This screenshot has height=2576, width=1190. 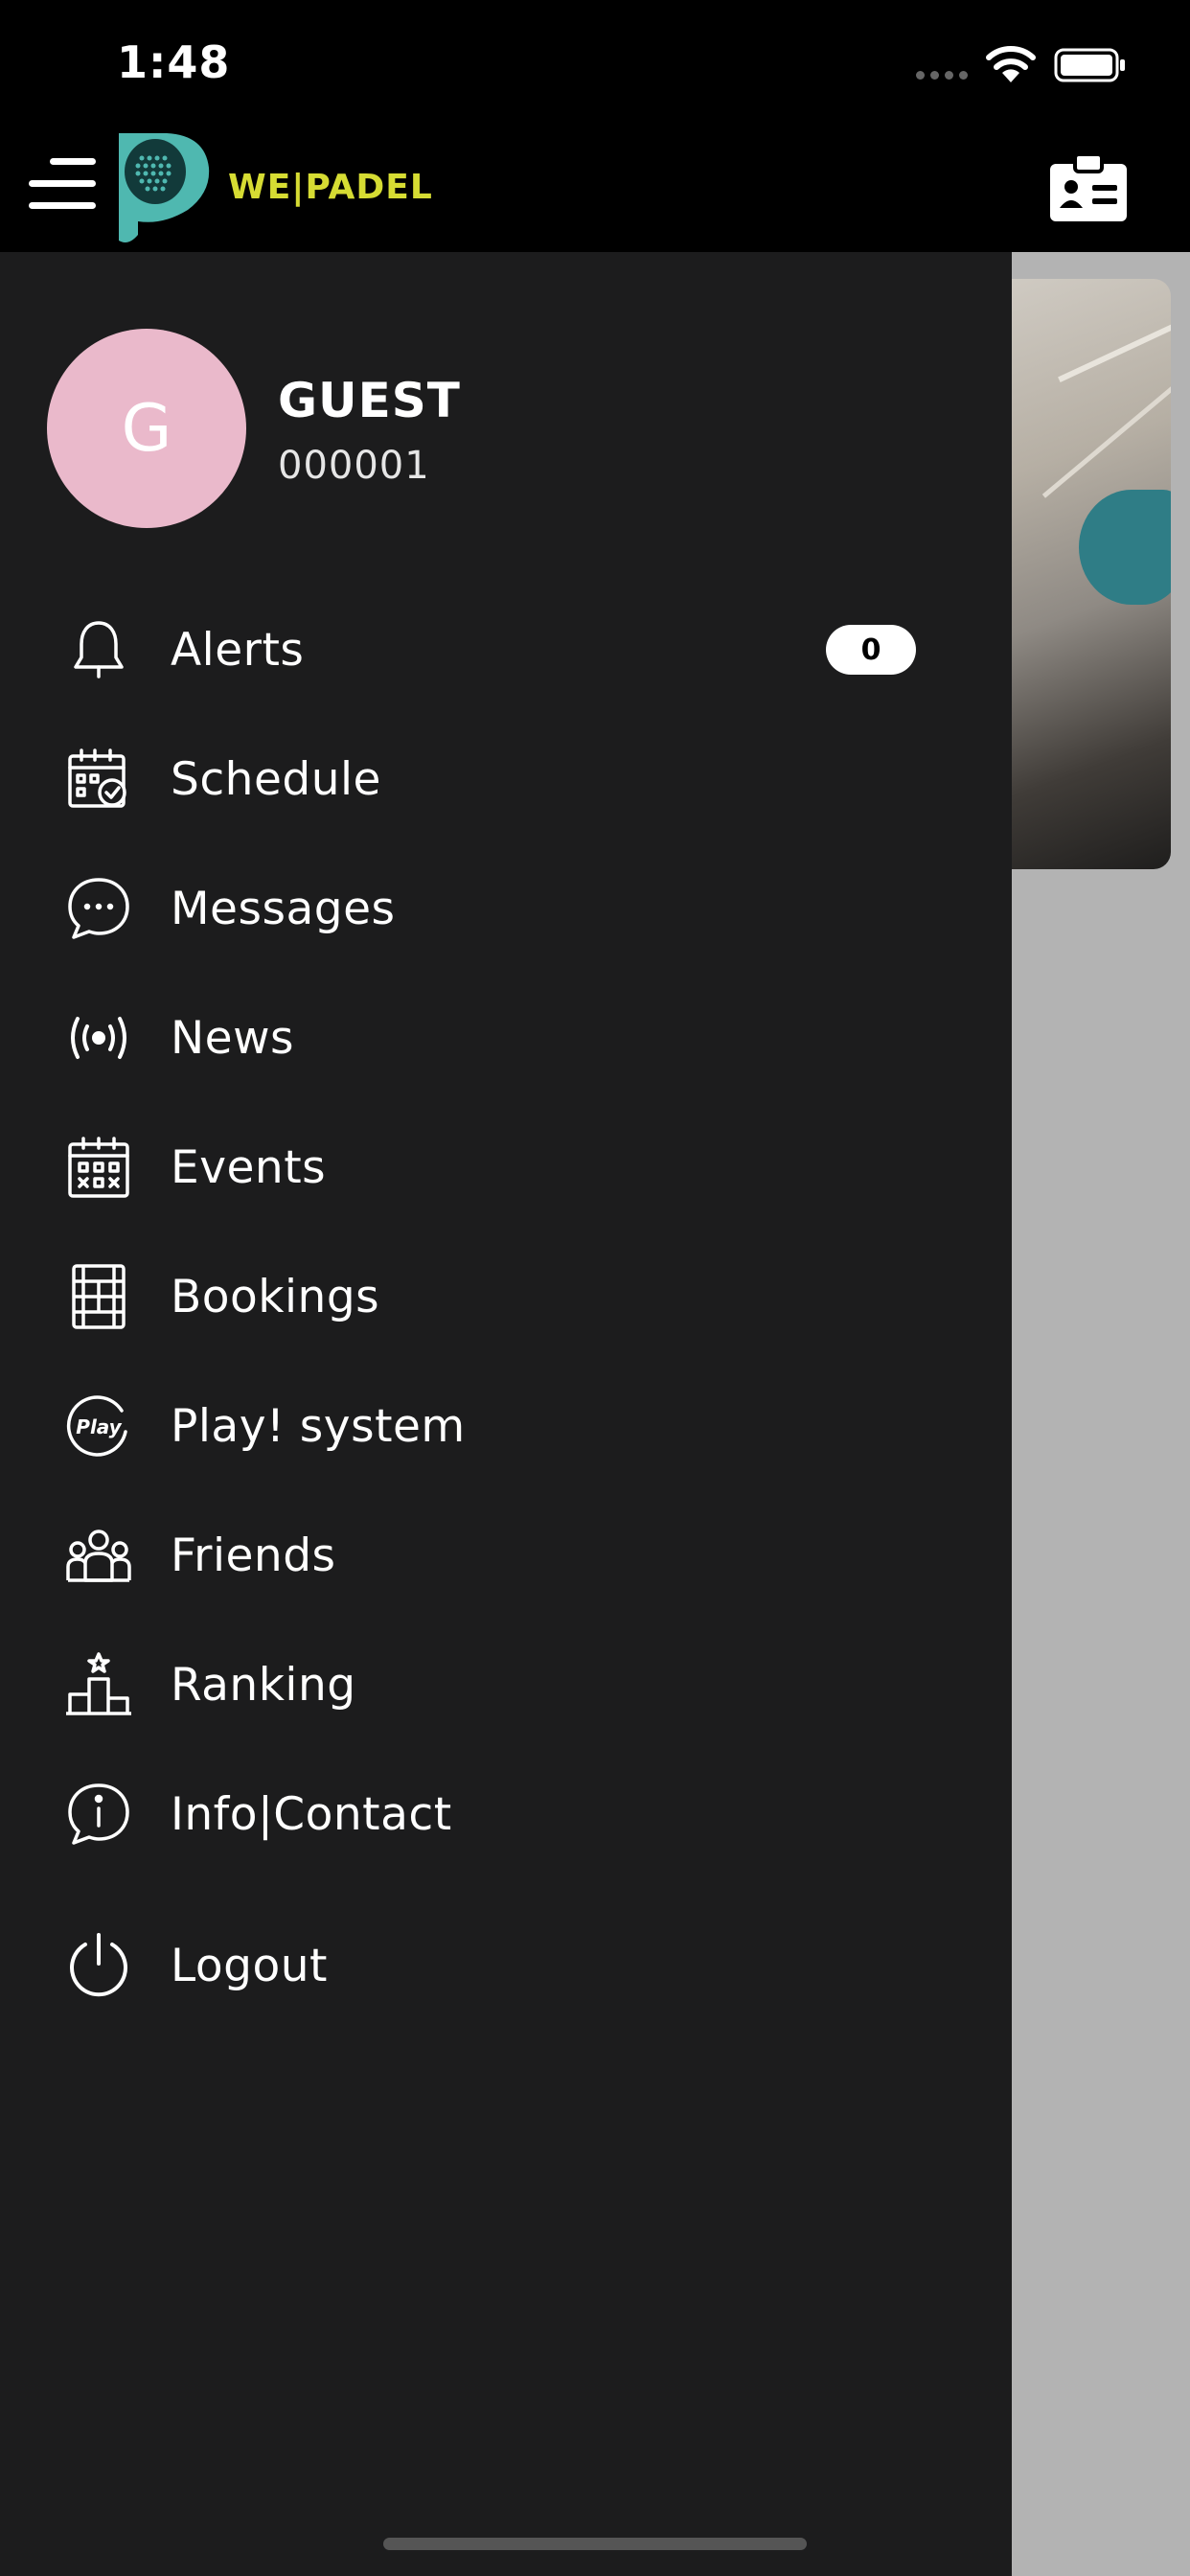 What do you see at coordinates (354, 466) in the screenshot?
I see `user-id: 000001` at bounding box center [354, 466].